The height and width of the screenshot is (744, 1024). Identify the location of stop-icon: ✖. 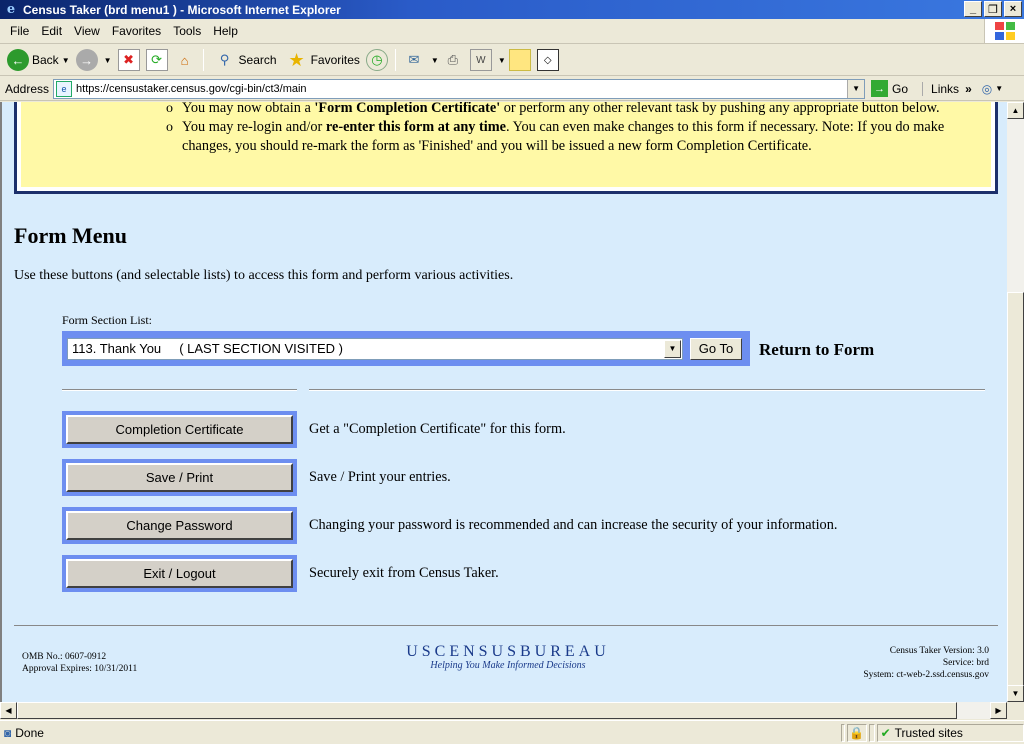
(128, 60).